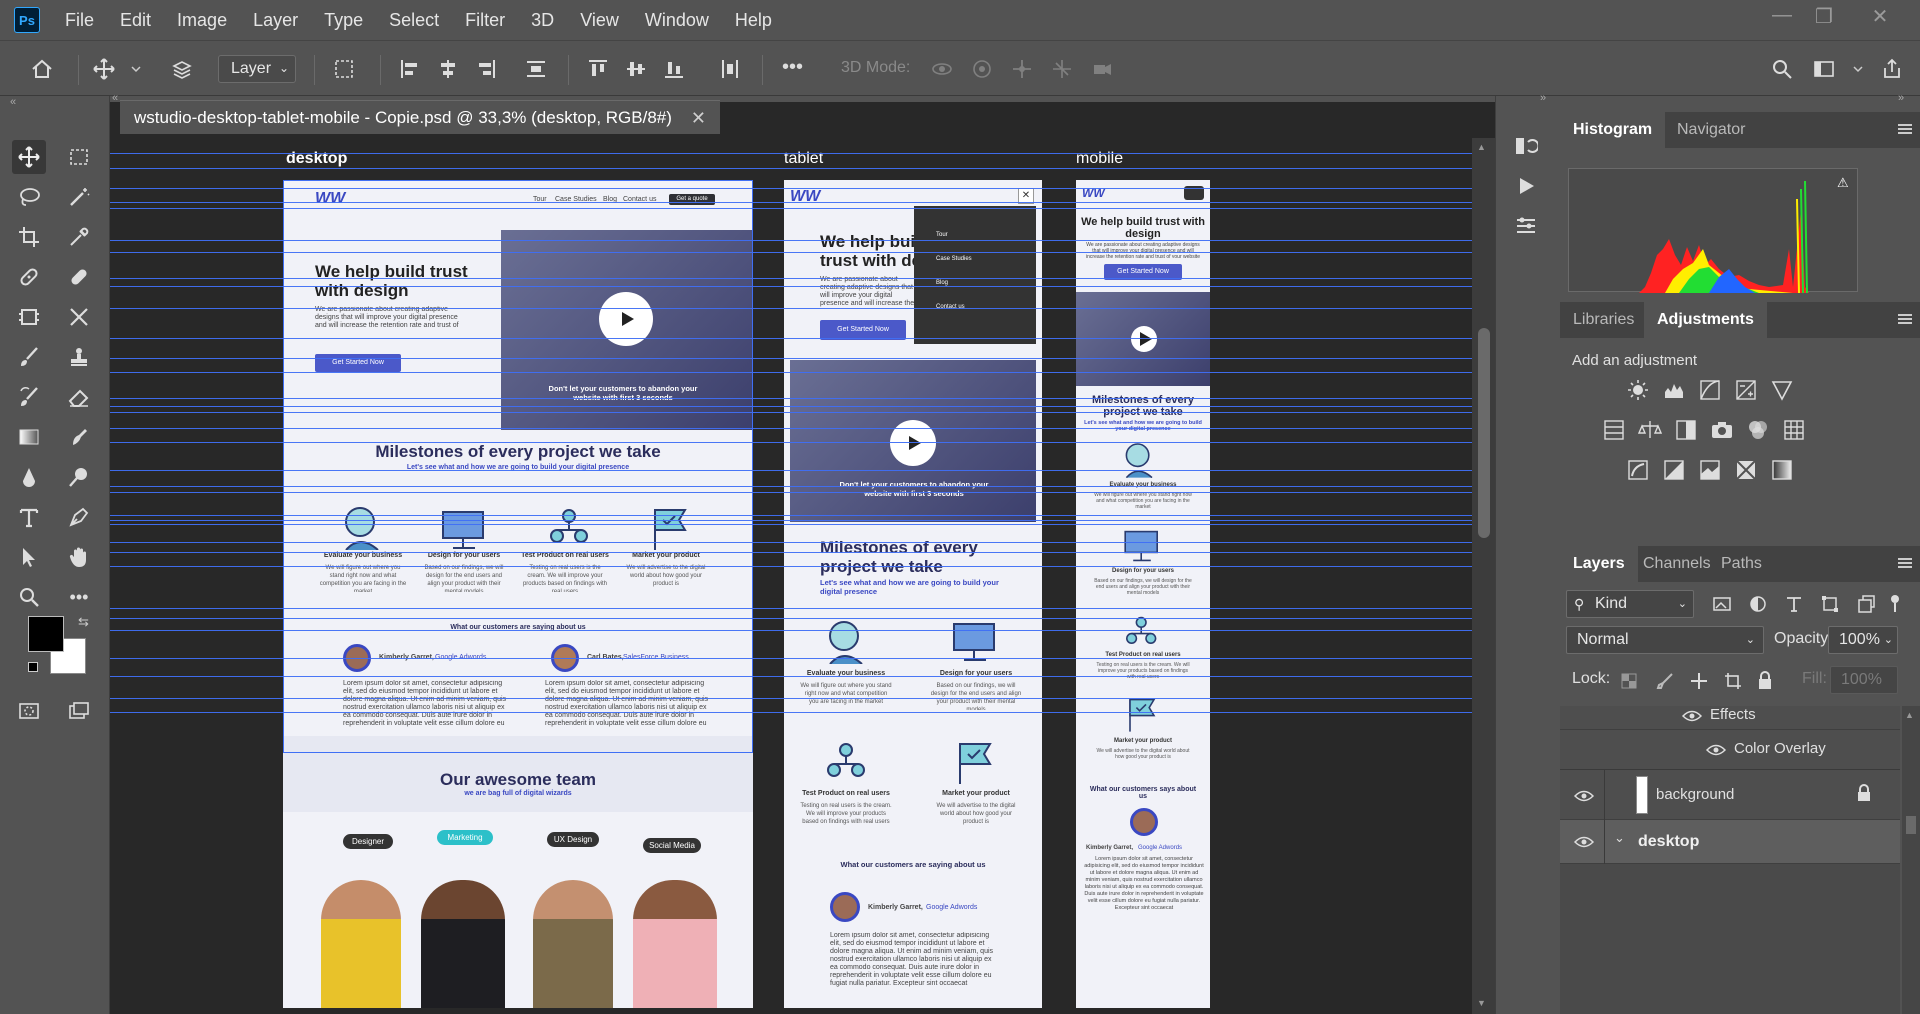 This screenshot has height=1014, width=1920. Describe the element at coordinates (1858, 69) in the screenshot. I see `chevron-down-icon` at that location.